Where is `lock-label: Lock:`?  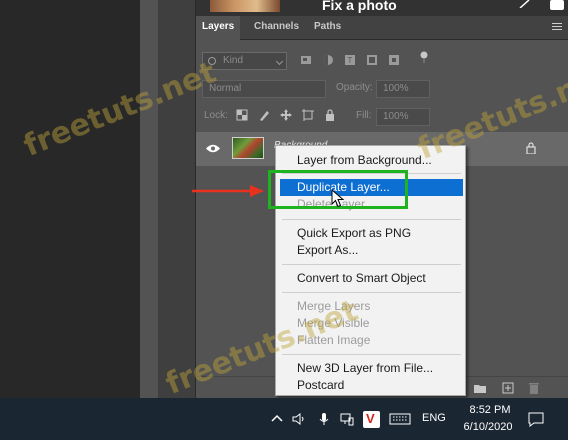
lock-label: Lock: is located at coordinates (216, 115).